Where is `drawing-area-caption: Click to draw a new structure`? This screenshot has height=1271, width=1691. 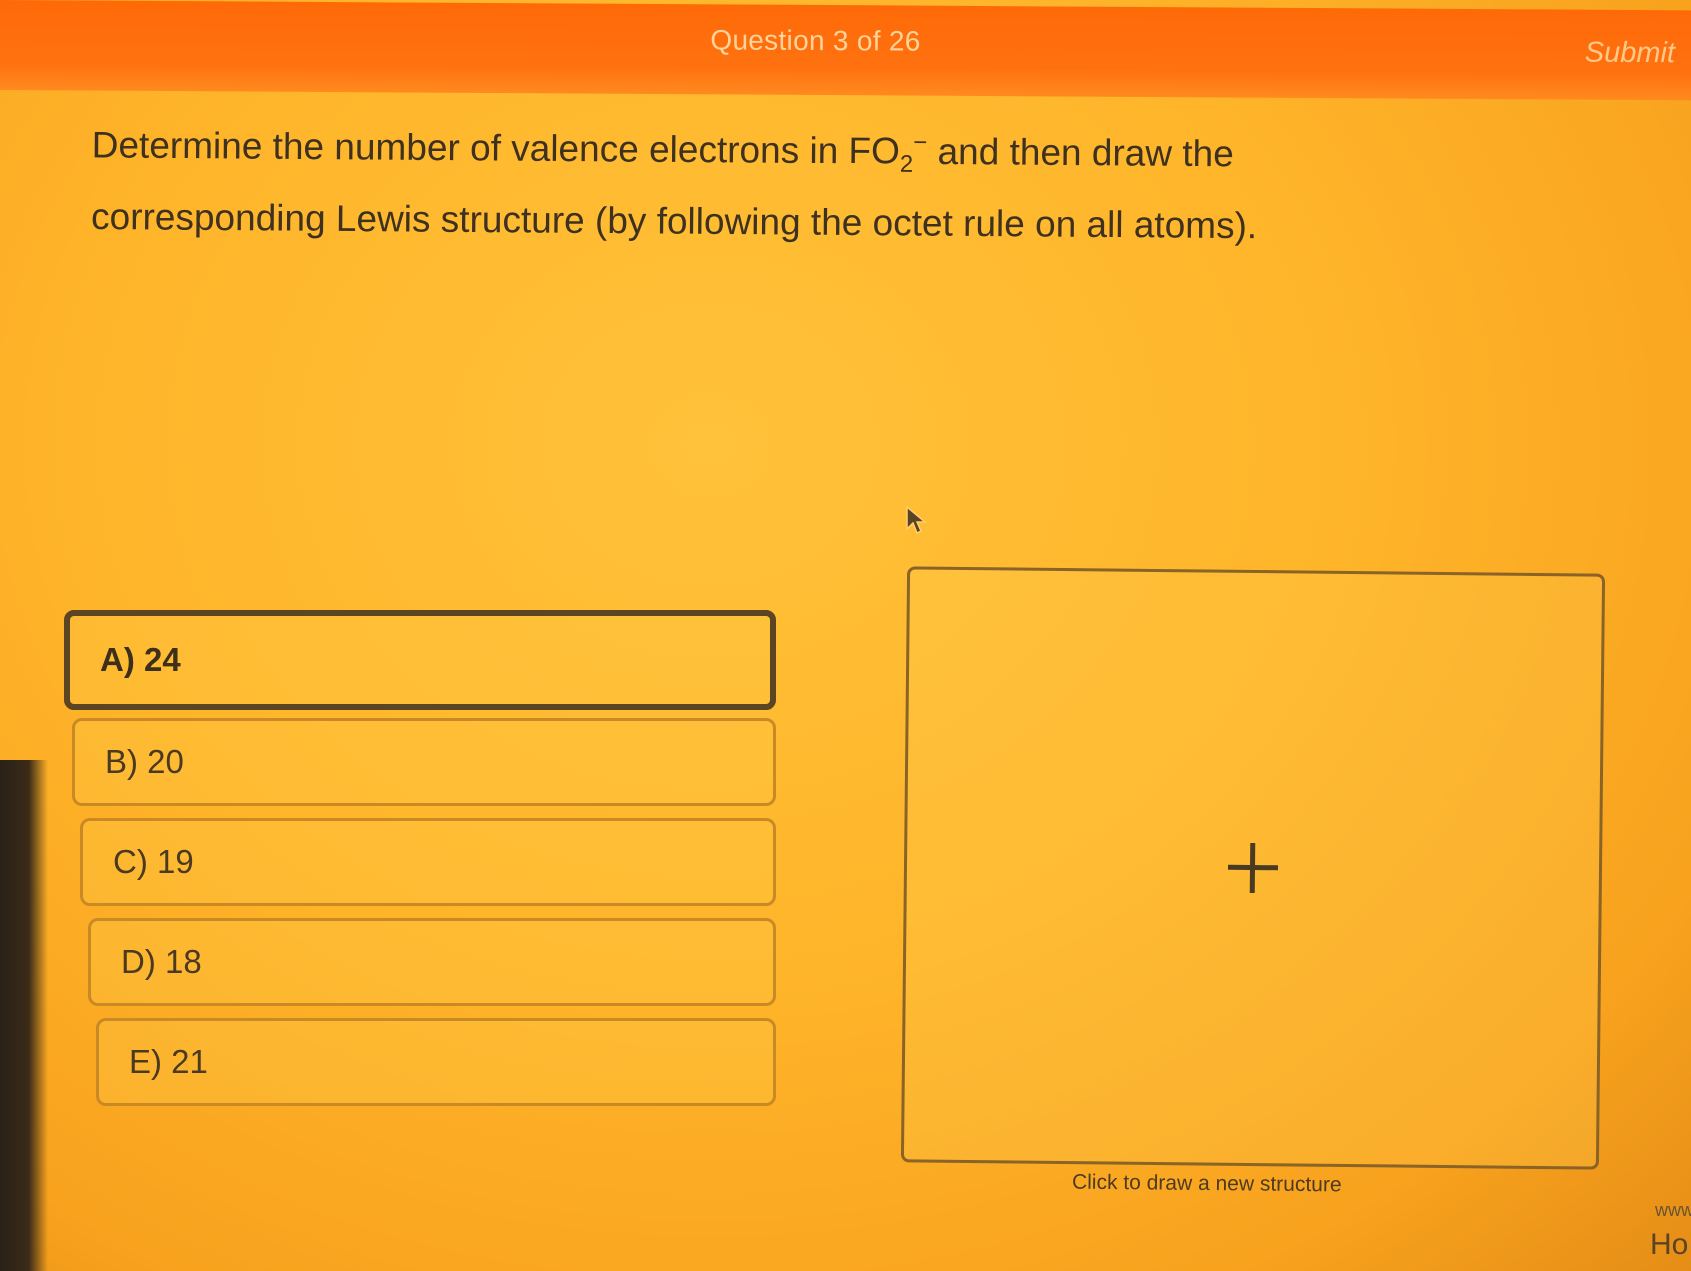 drawing-area-caption: Click to draw a new structure is located at coordinates (1207, 1184).